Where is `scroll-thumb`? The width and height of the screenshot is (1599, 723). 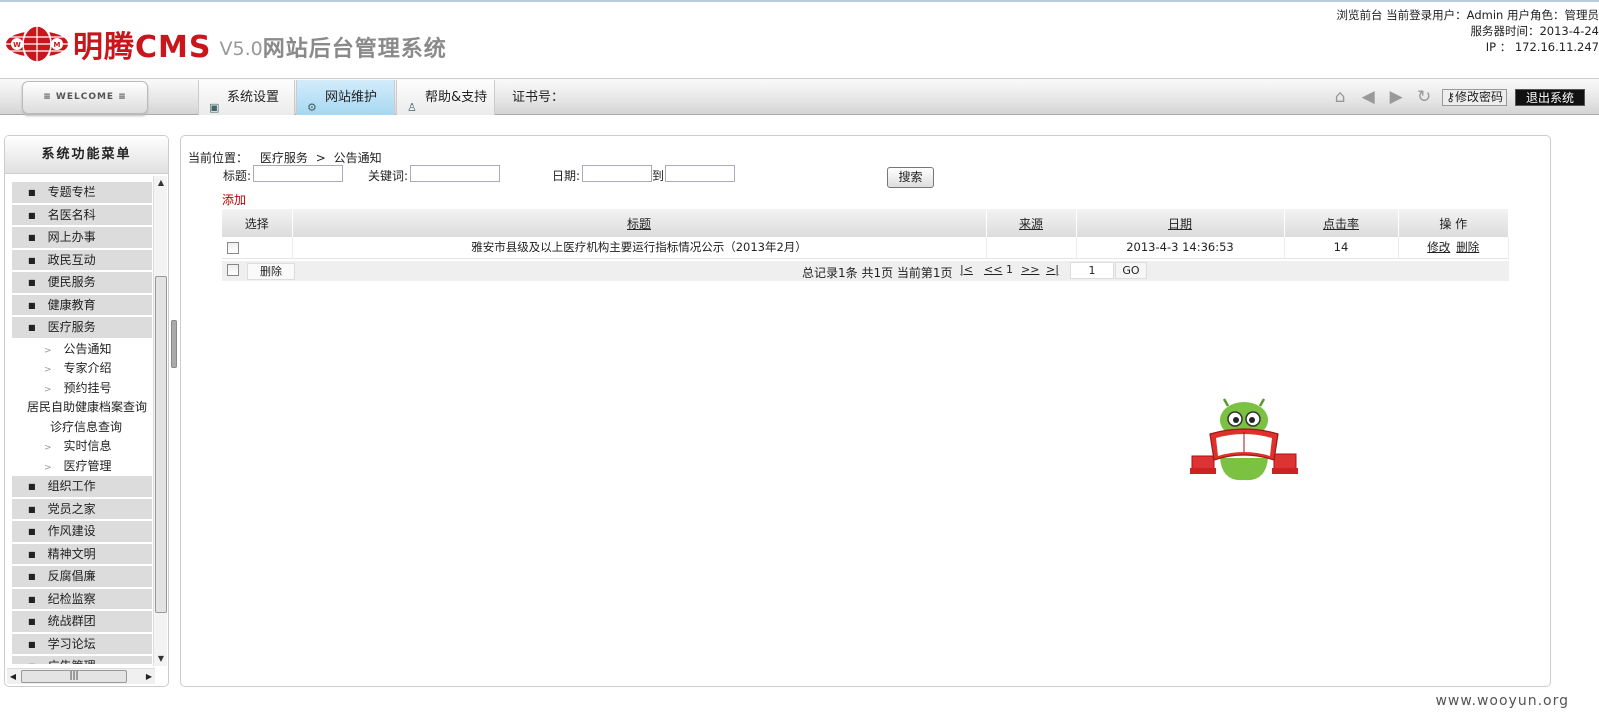
scroll-thumb is located at coordinates (161, 444).